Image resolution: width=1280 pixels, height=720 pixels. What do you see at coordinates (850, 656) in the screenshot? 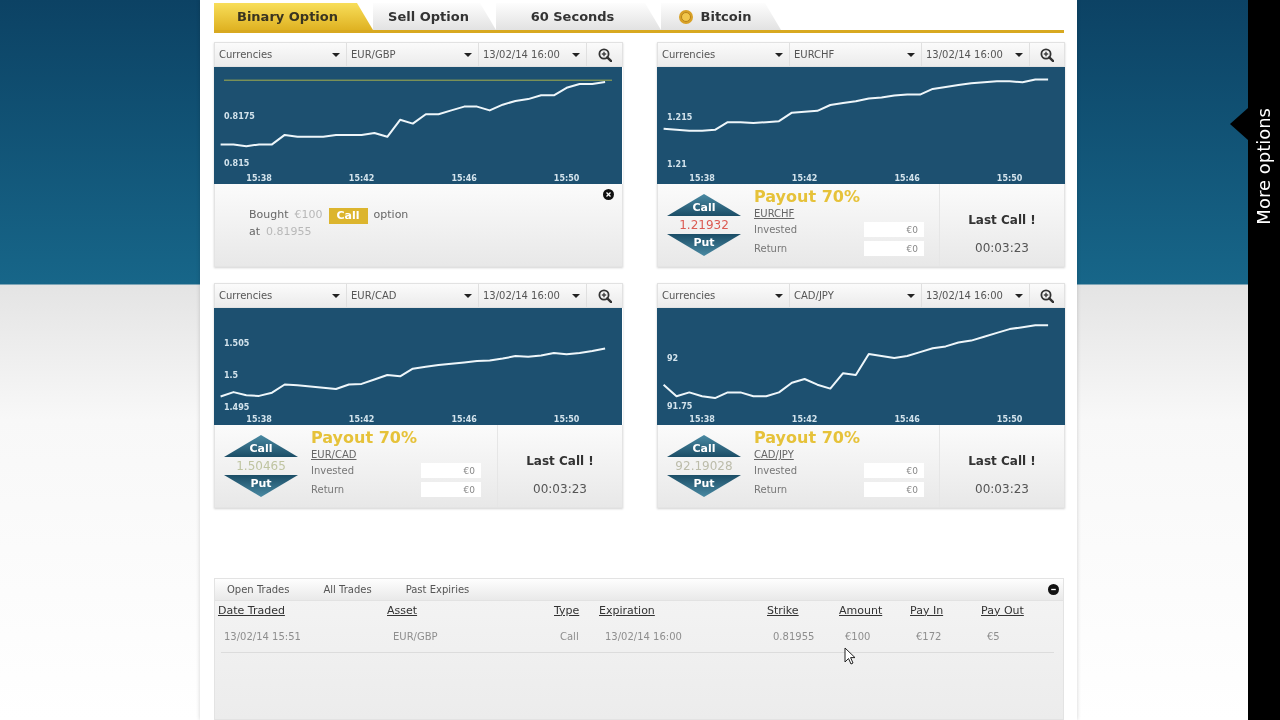
I see `mouse-pointer-icon` at bounding box center [850, 656].